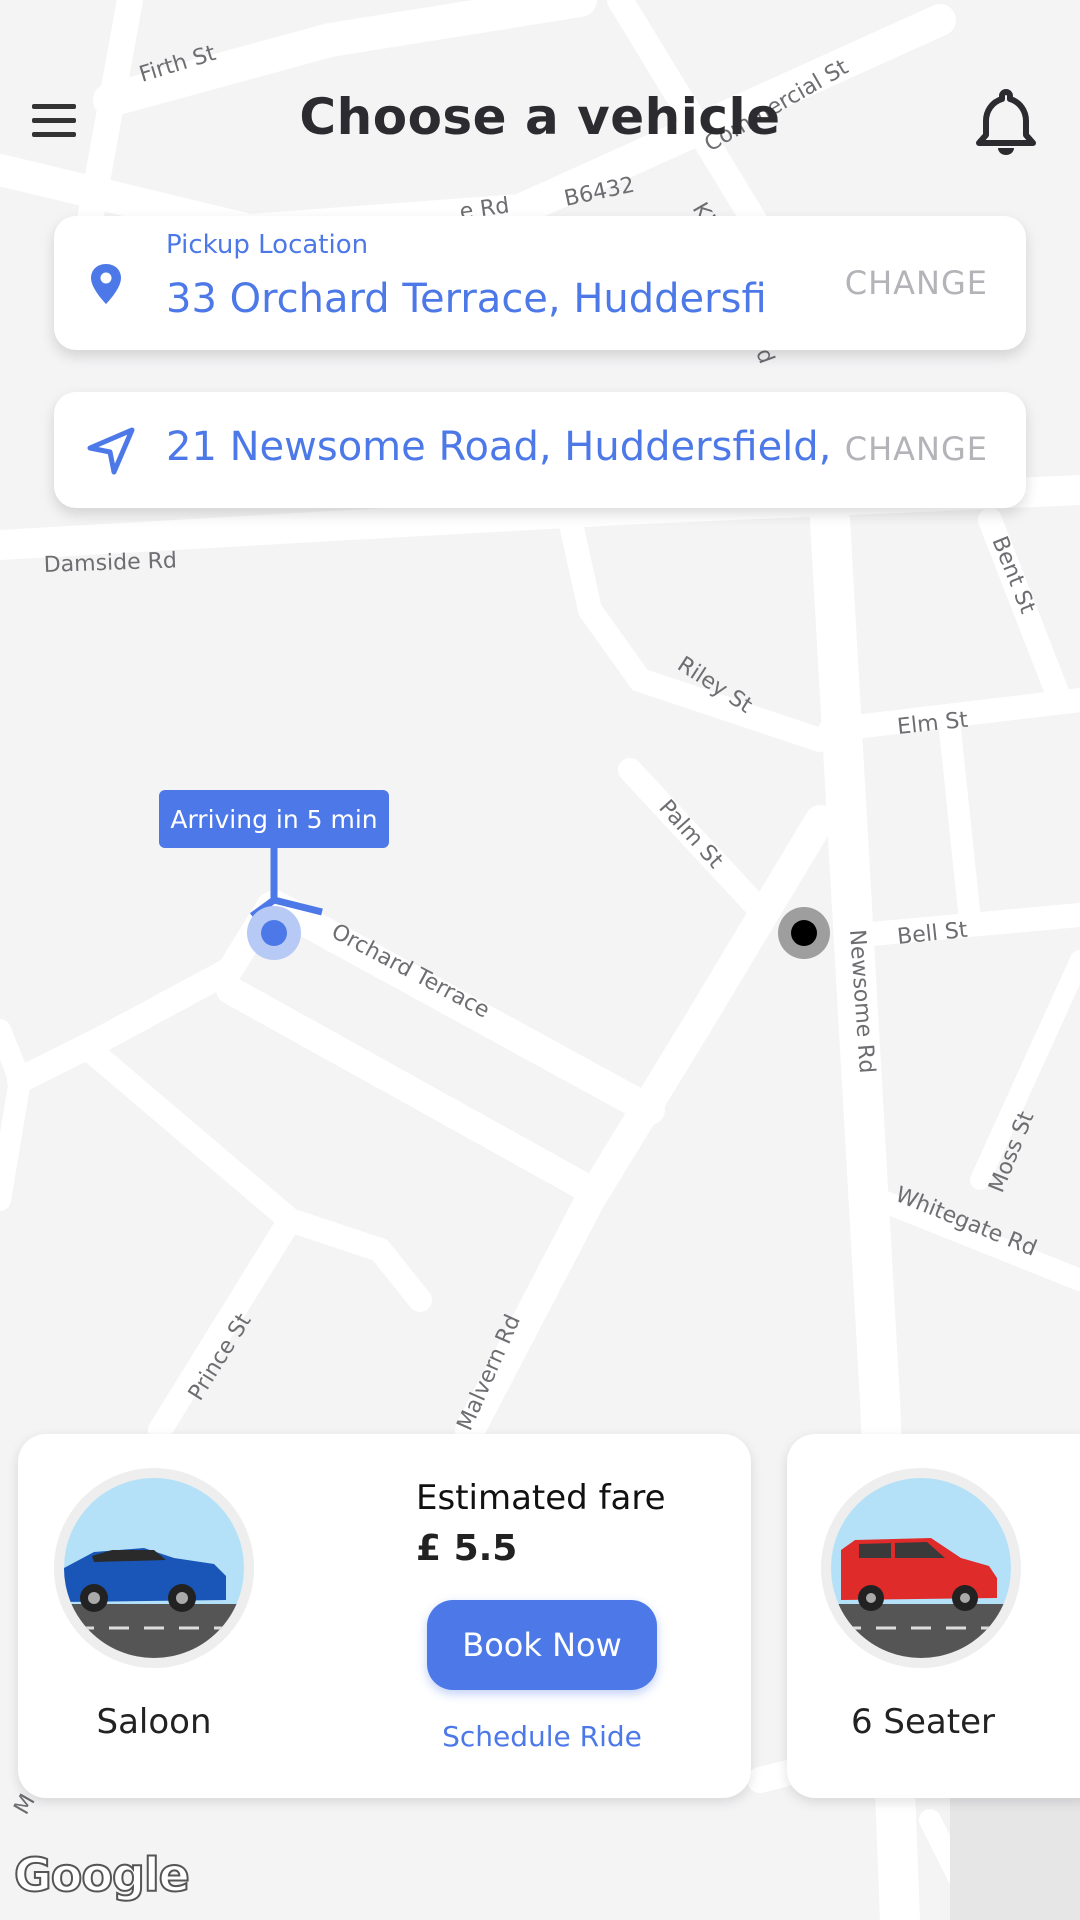 The height and width of the screenshot is (1920, 1080). What do you see at coordinates (542, 1736) in the screenshot?
I see `schedule-ride-link: Schedule Ride` at bounding box center [542, 1736].